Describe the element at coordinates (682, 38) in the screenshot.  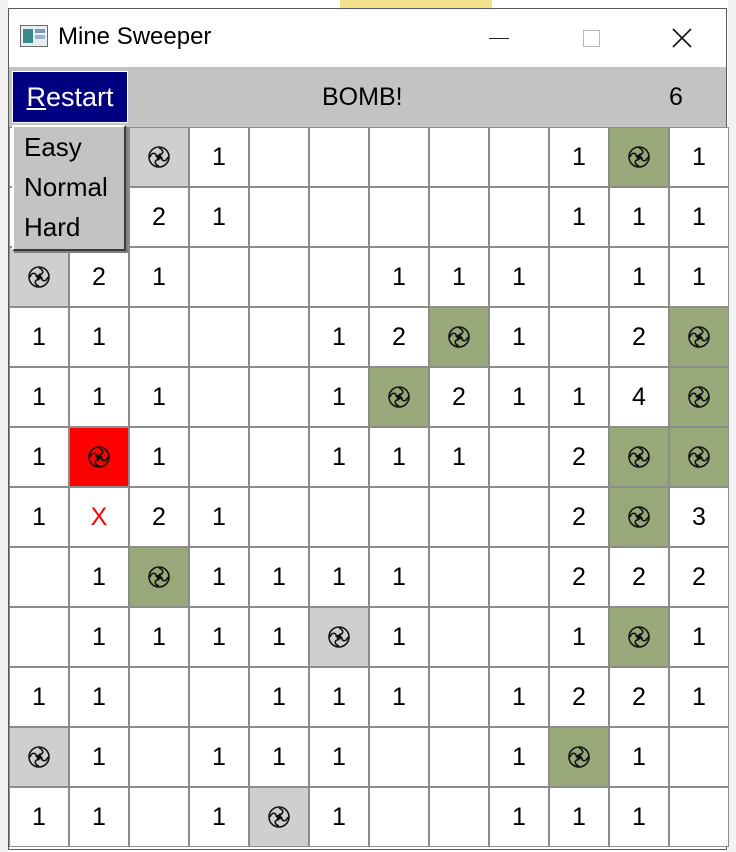
I see `close-button` at that location.